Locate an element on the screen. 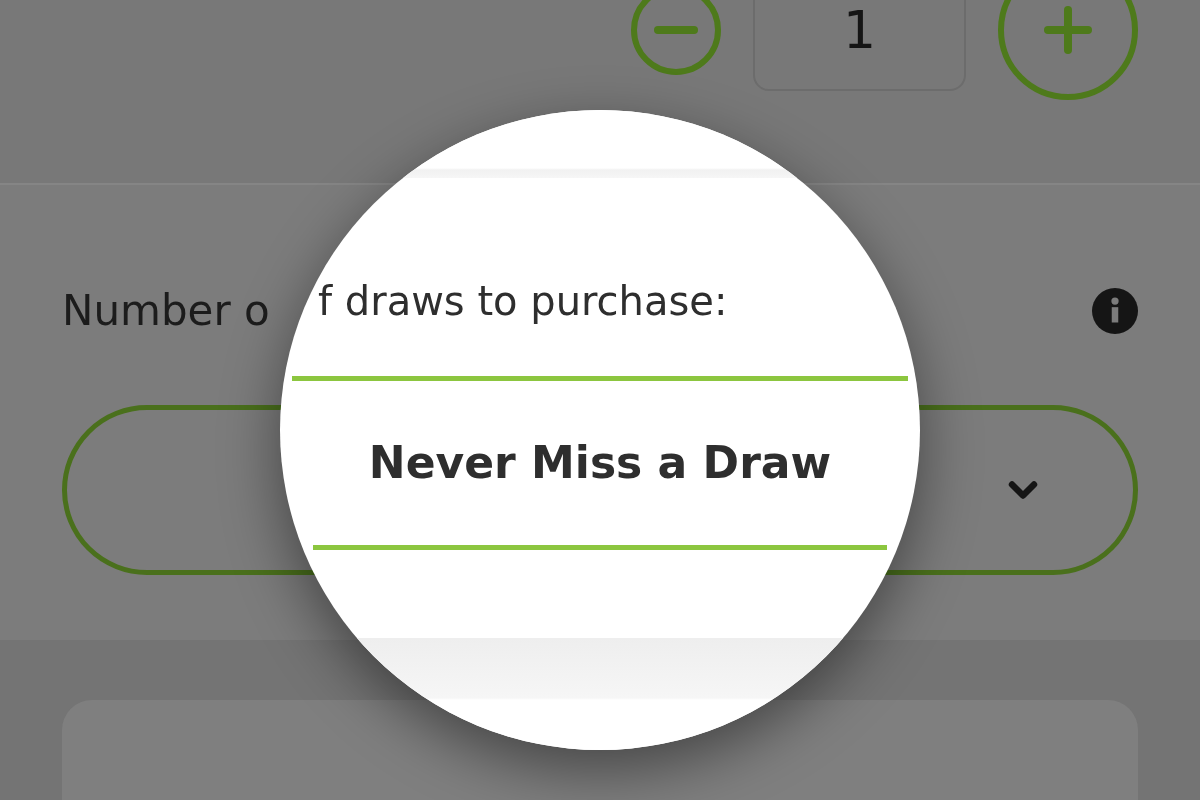 The width and height of the screenshot is (1200, 800). dropdown-option: Never Miss a Draw is located at coordinates (600, 463).